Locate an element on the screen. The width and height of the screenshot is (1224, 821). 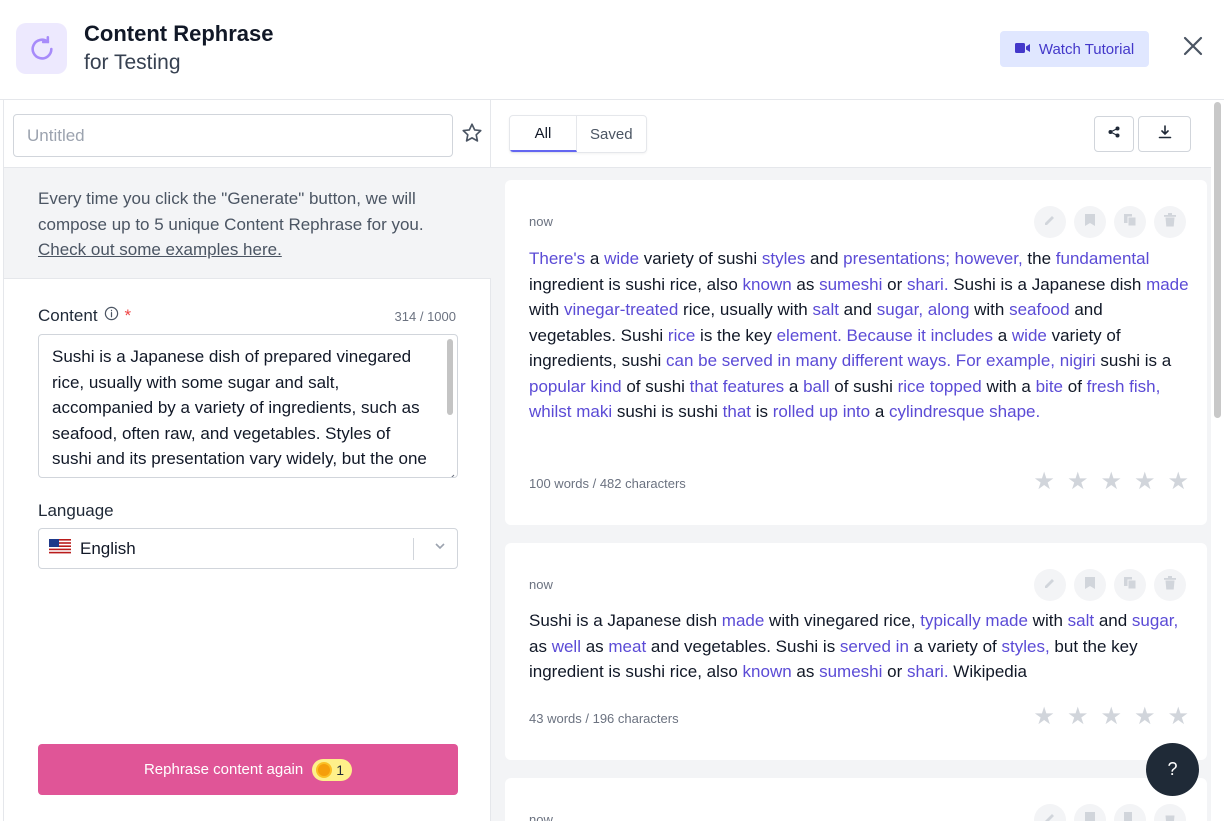
share-button is located at coordinates (1114, 134).